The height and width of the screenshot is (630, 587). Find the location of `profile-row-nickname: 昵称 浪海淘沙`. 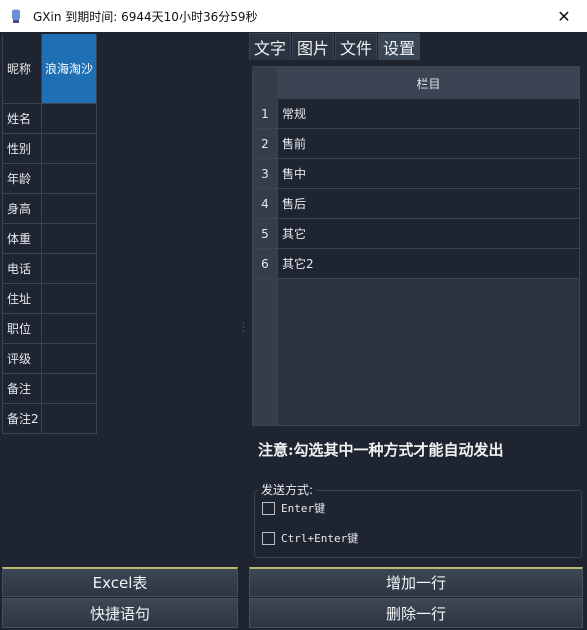

profile-row-nickname: 昵称 浪海淘沙 is located at coordinates (49, 69).